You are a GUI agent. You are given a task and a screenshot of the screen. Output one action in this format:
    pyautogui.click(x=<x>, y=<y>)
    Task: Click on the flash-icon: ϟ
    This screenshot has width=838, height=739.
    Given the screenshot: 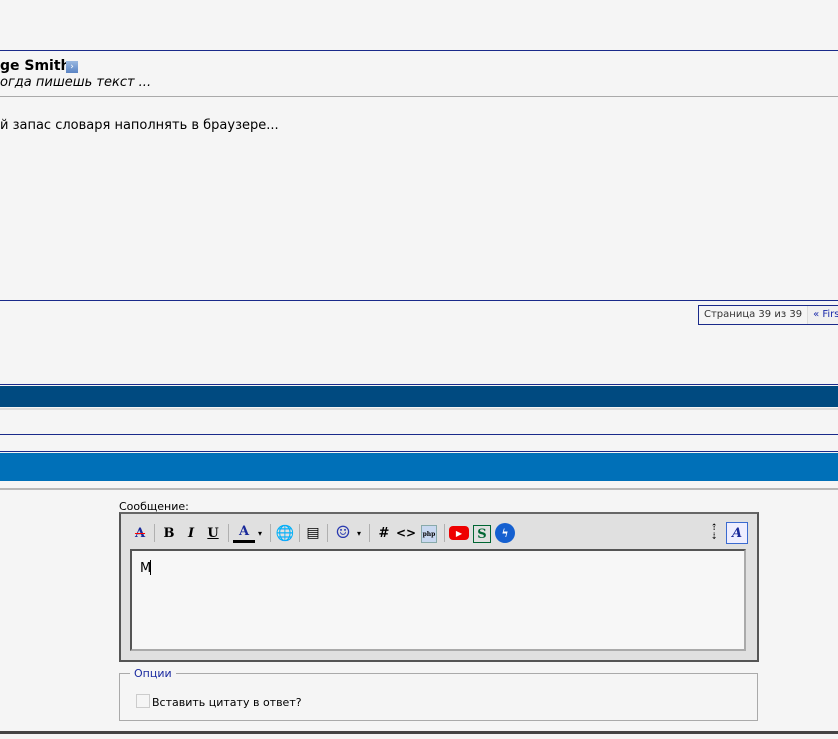 What is the action you would take?
    pyautogui.click(x=505, y=533)
    